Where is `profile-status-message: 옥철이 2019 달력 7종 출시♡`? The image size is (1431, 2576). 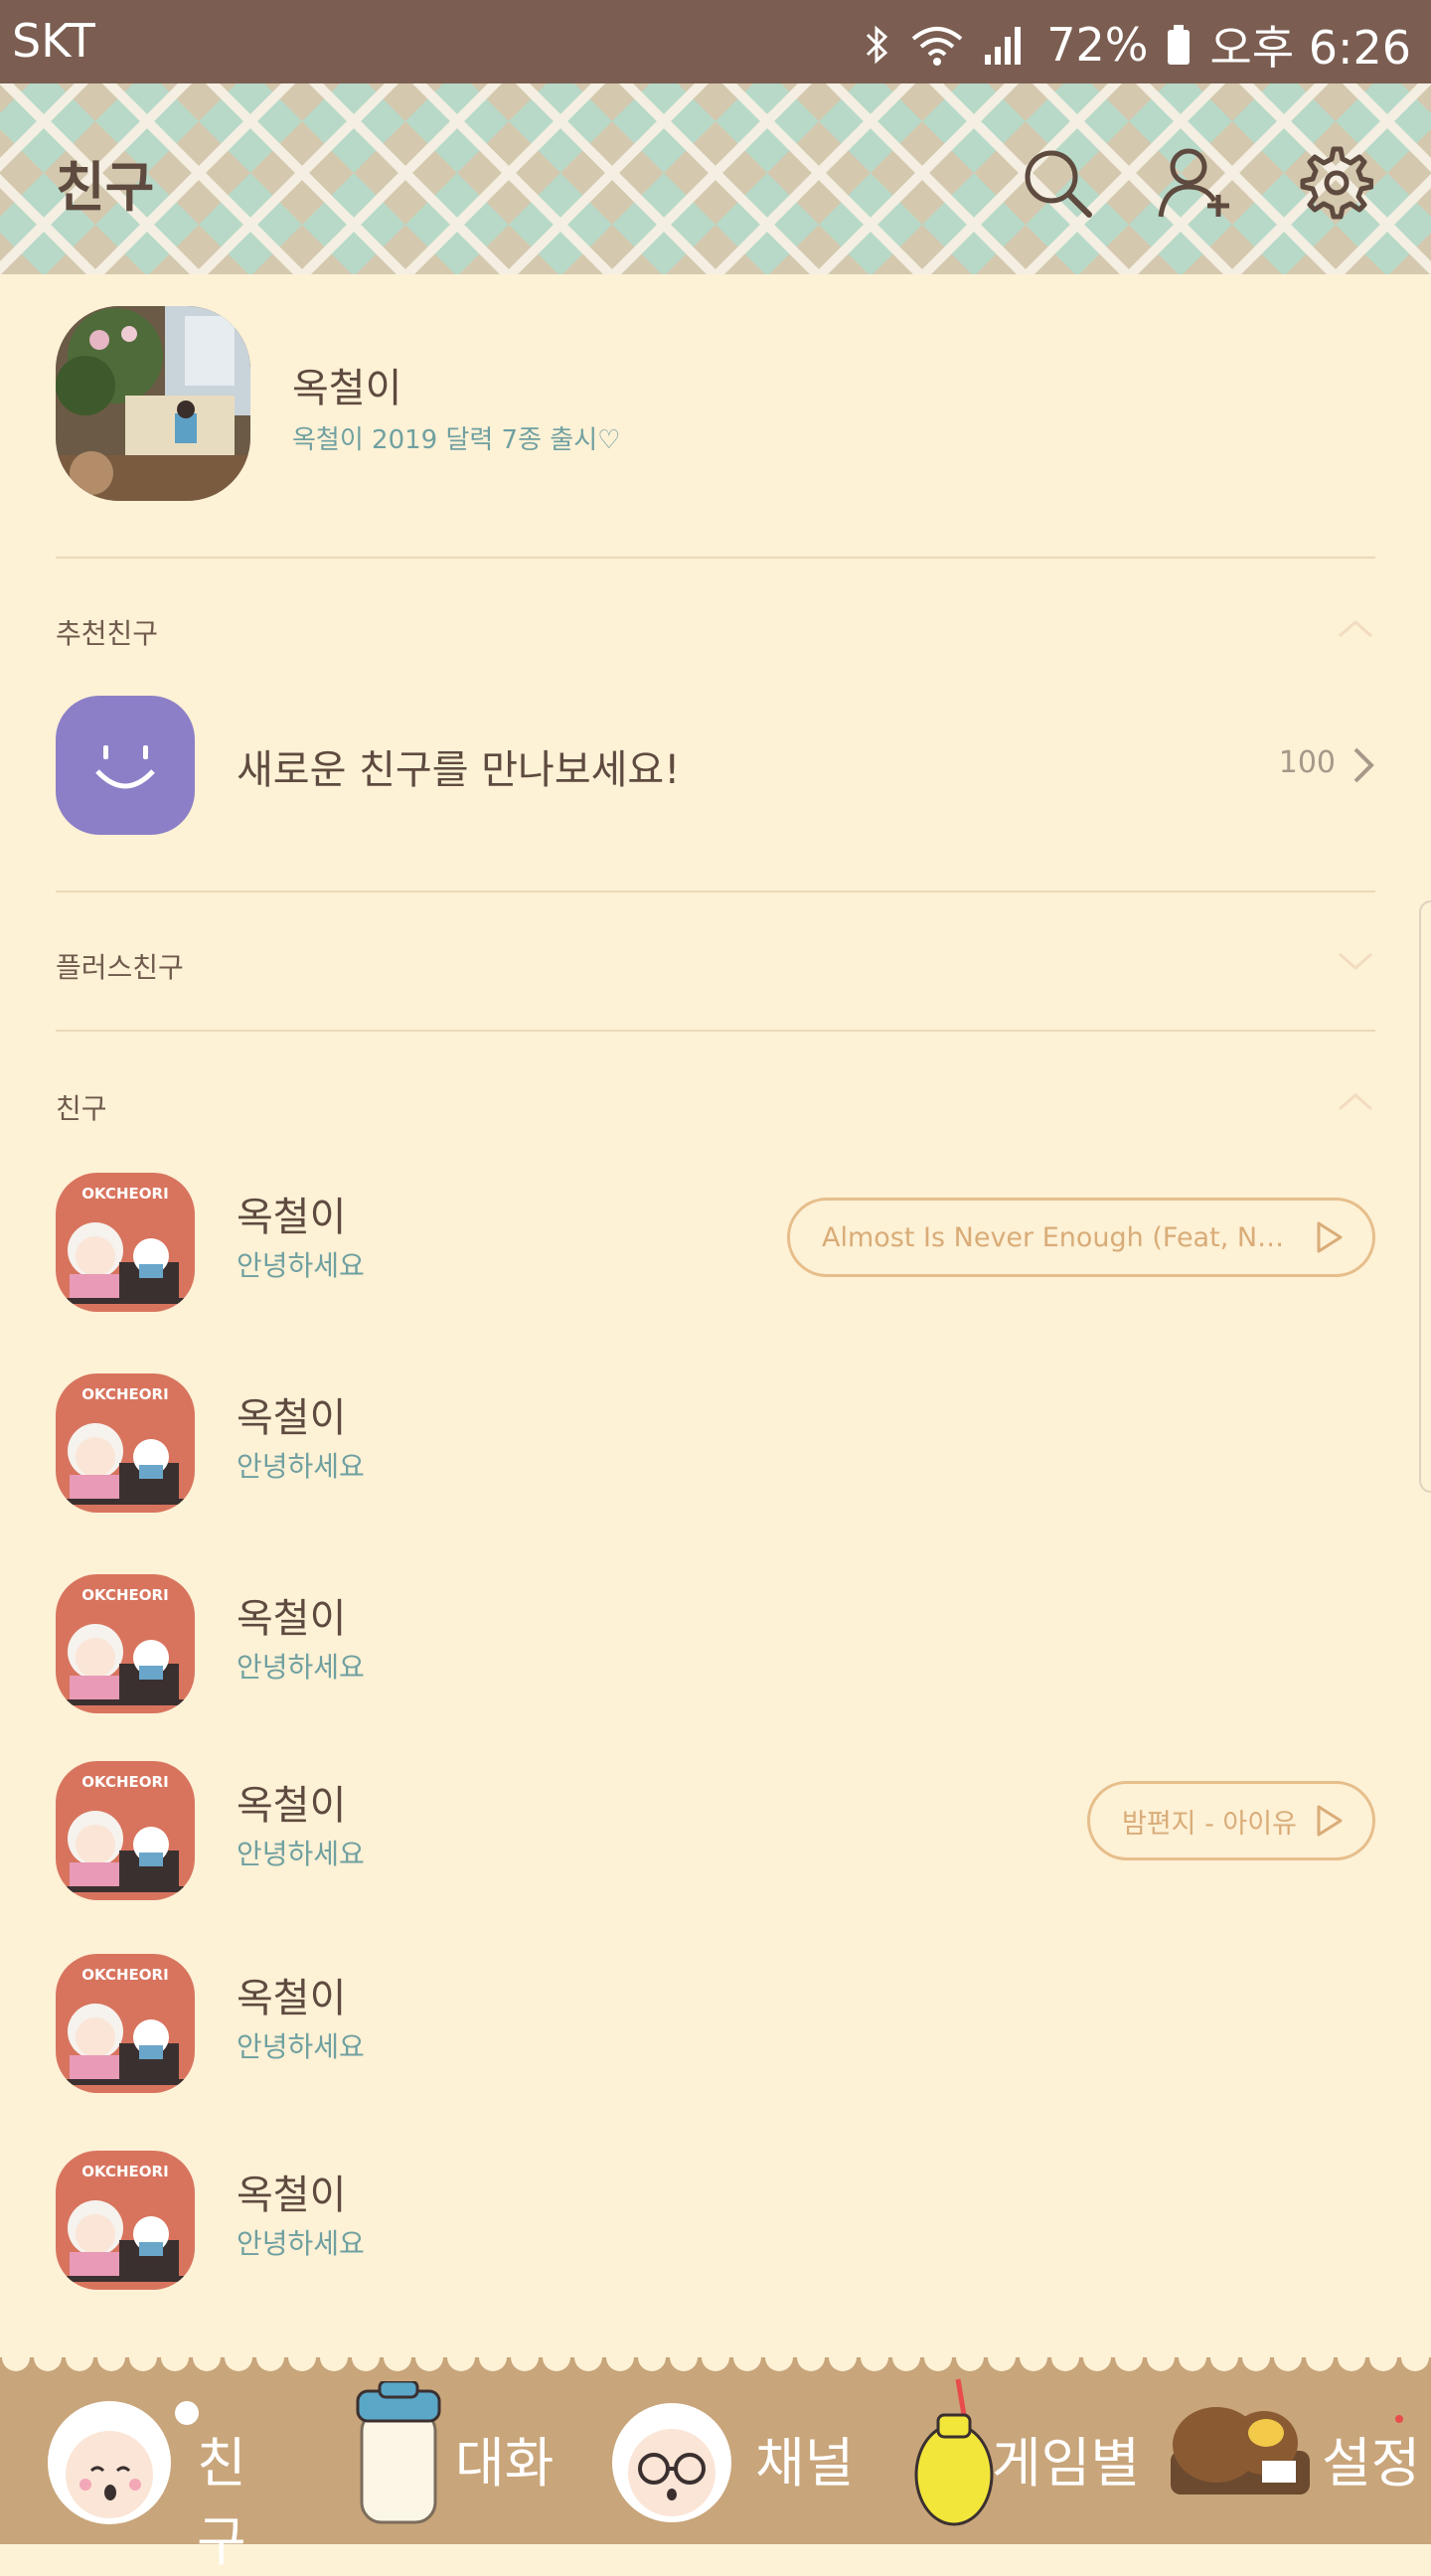
profile-status-message: 옥철이 2019 달력 7종 출시♡ is located at coordinates (456, 440).